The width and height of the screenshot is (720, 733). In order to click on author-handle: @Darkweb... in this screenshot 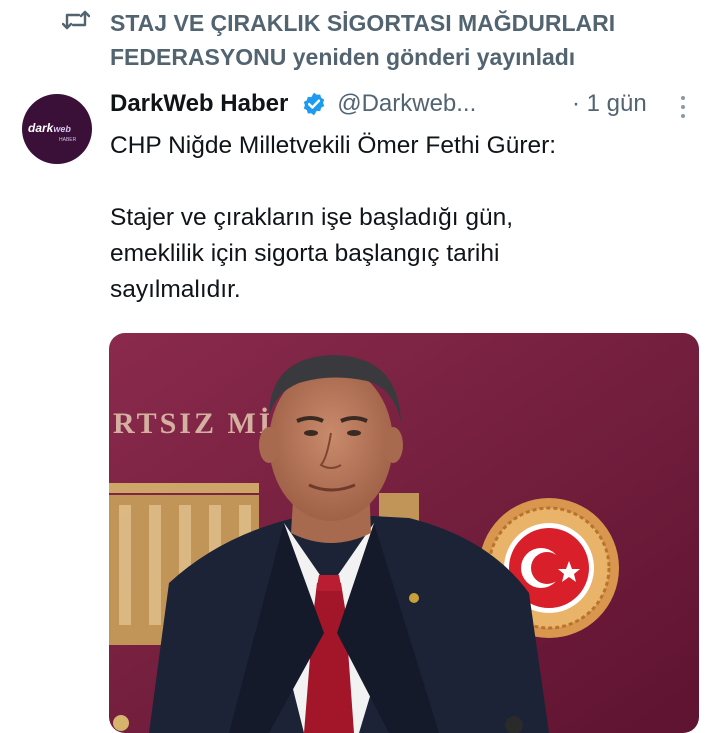, I will do `click(406, 103)`.